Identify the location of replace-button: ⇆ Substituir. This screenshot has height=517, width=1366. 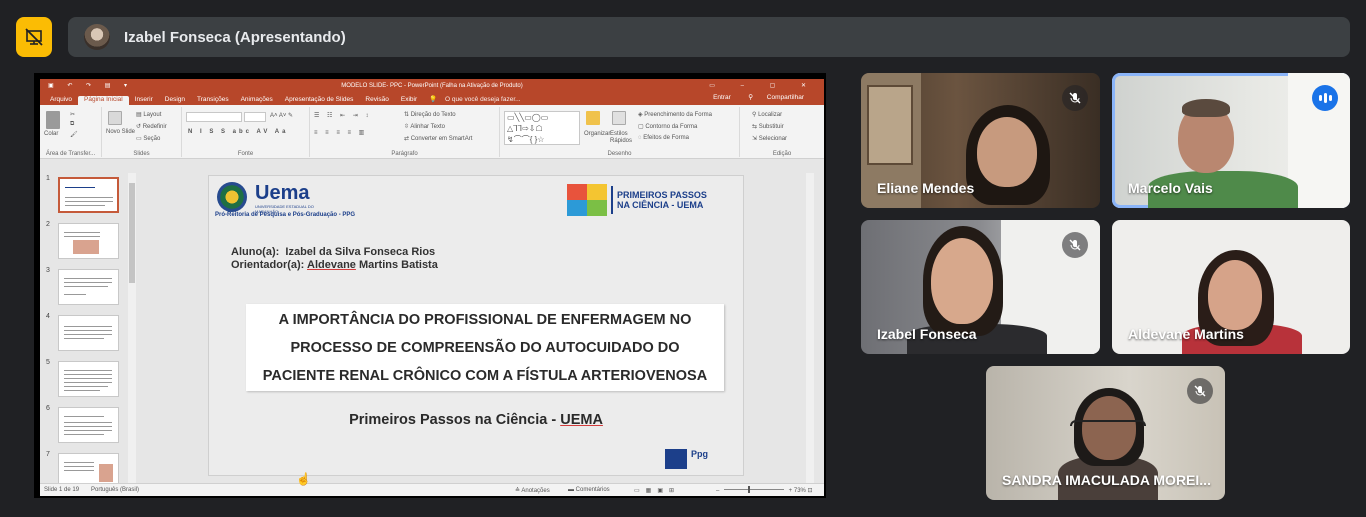
(768, 126).